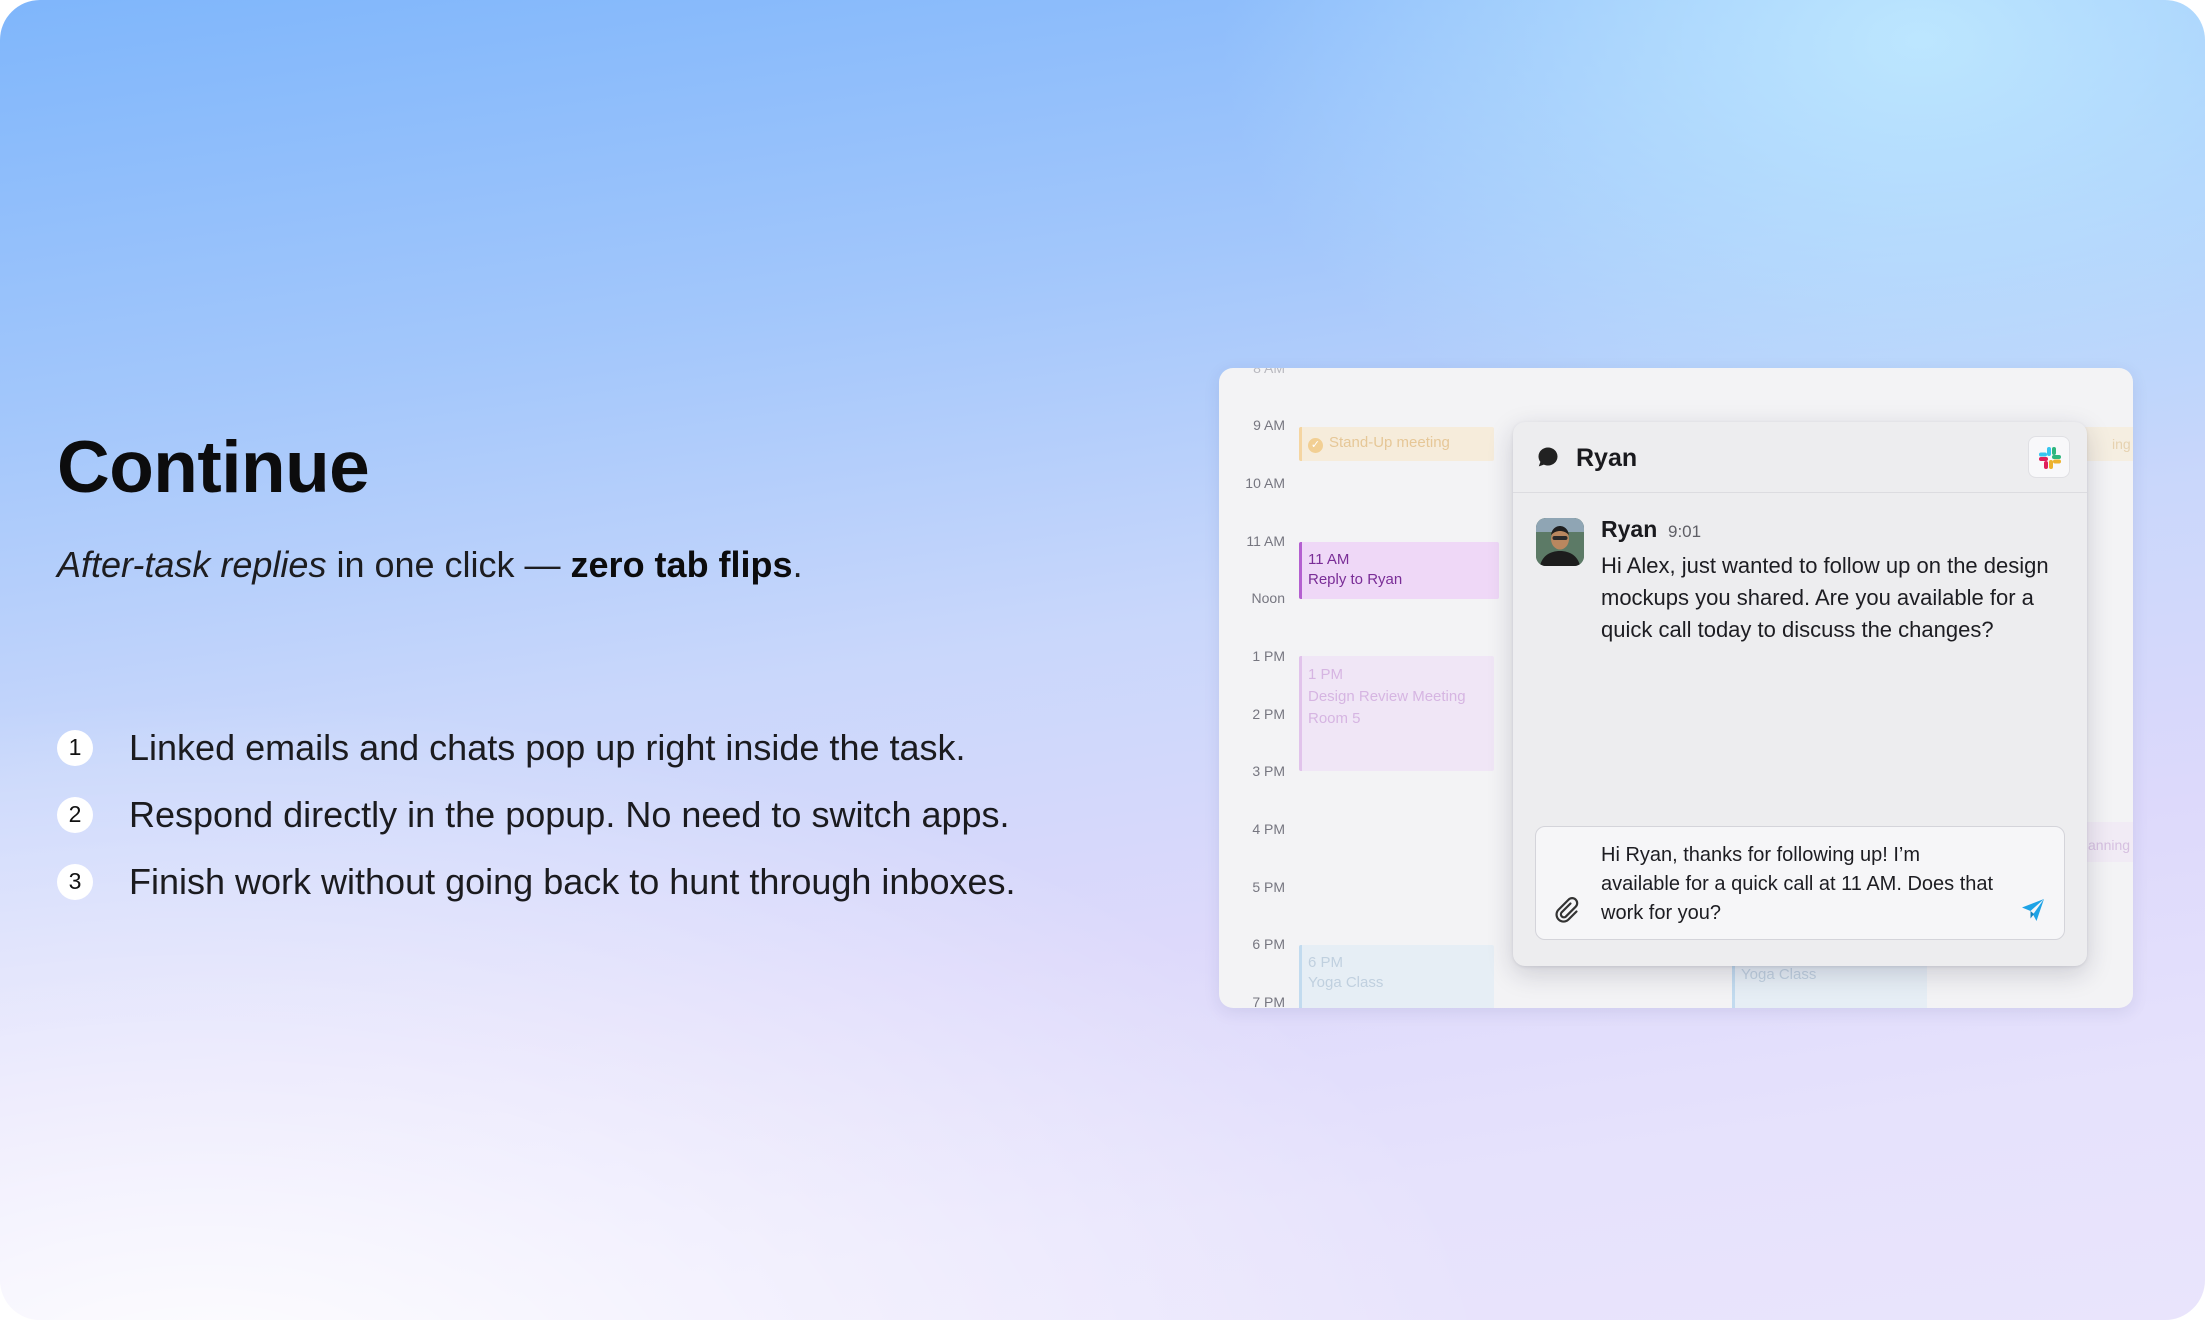  I want to click on event-standup: ✓ Stand-Up meeting, so click(1396, 444).